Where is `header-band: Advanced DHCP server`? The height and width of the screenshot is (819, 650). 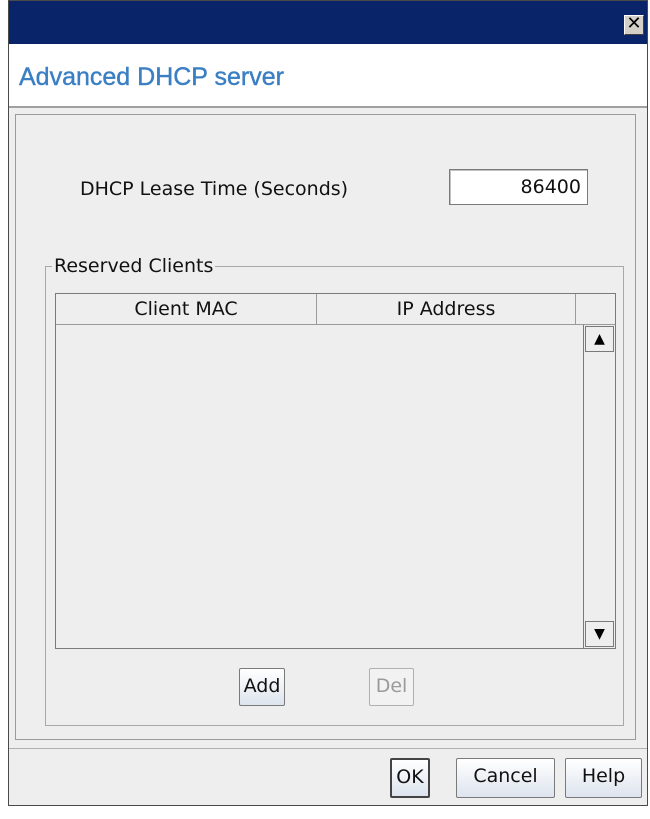 header-band: Advanced DHCP server is located at coordinates (328, 76).